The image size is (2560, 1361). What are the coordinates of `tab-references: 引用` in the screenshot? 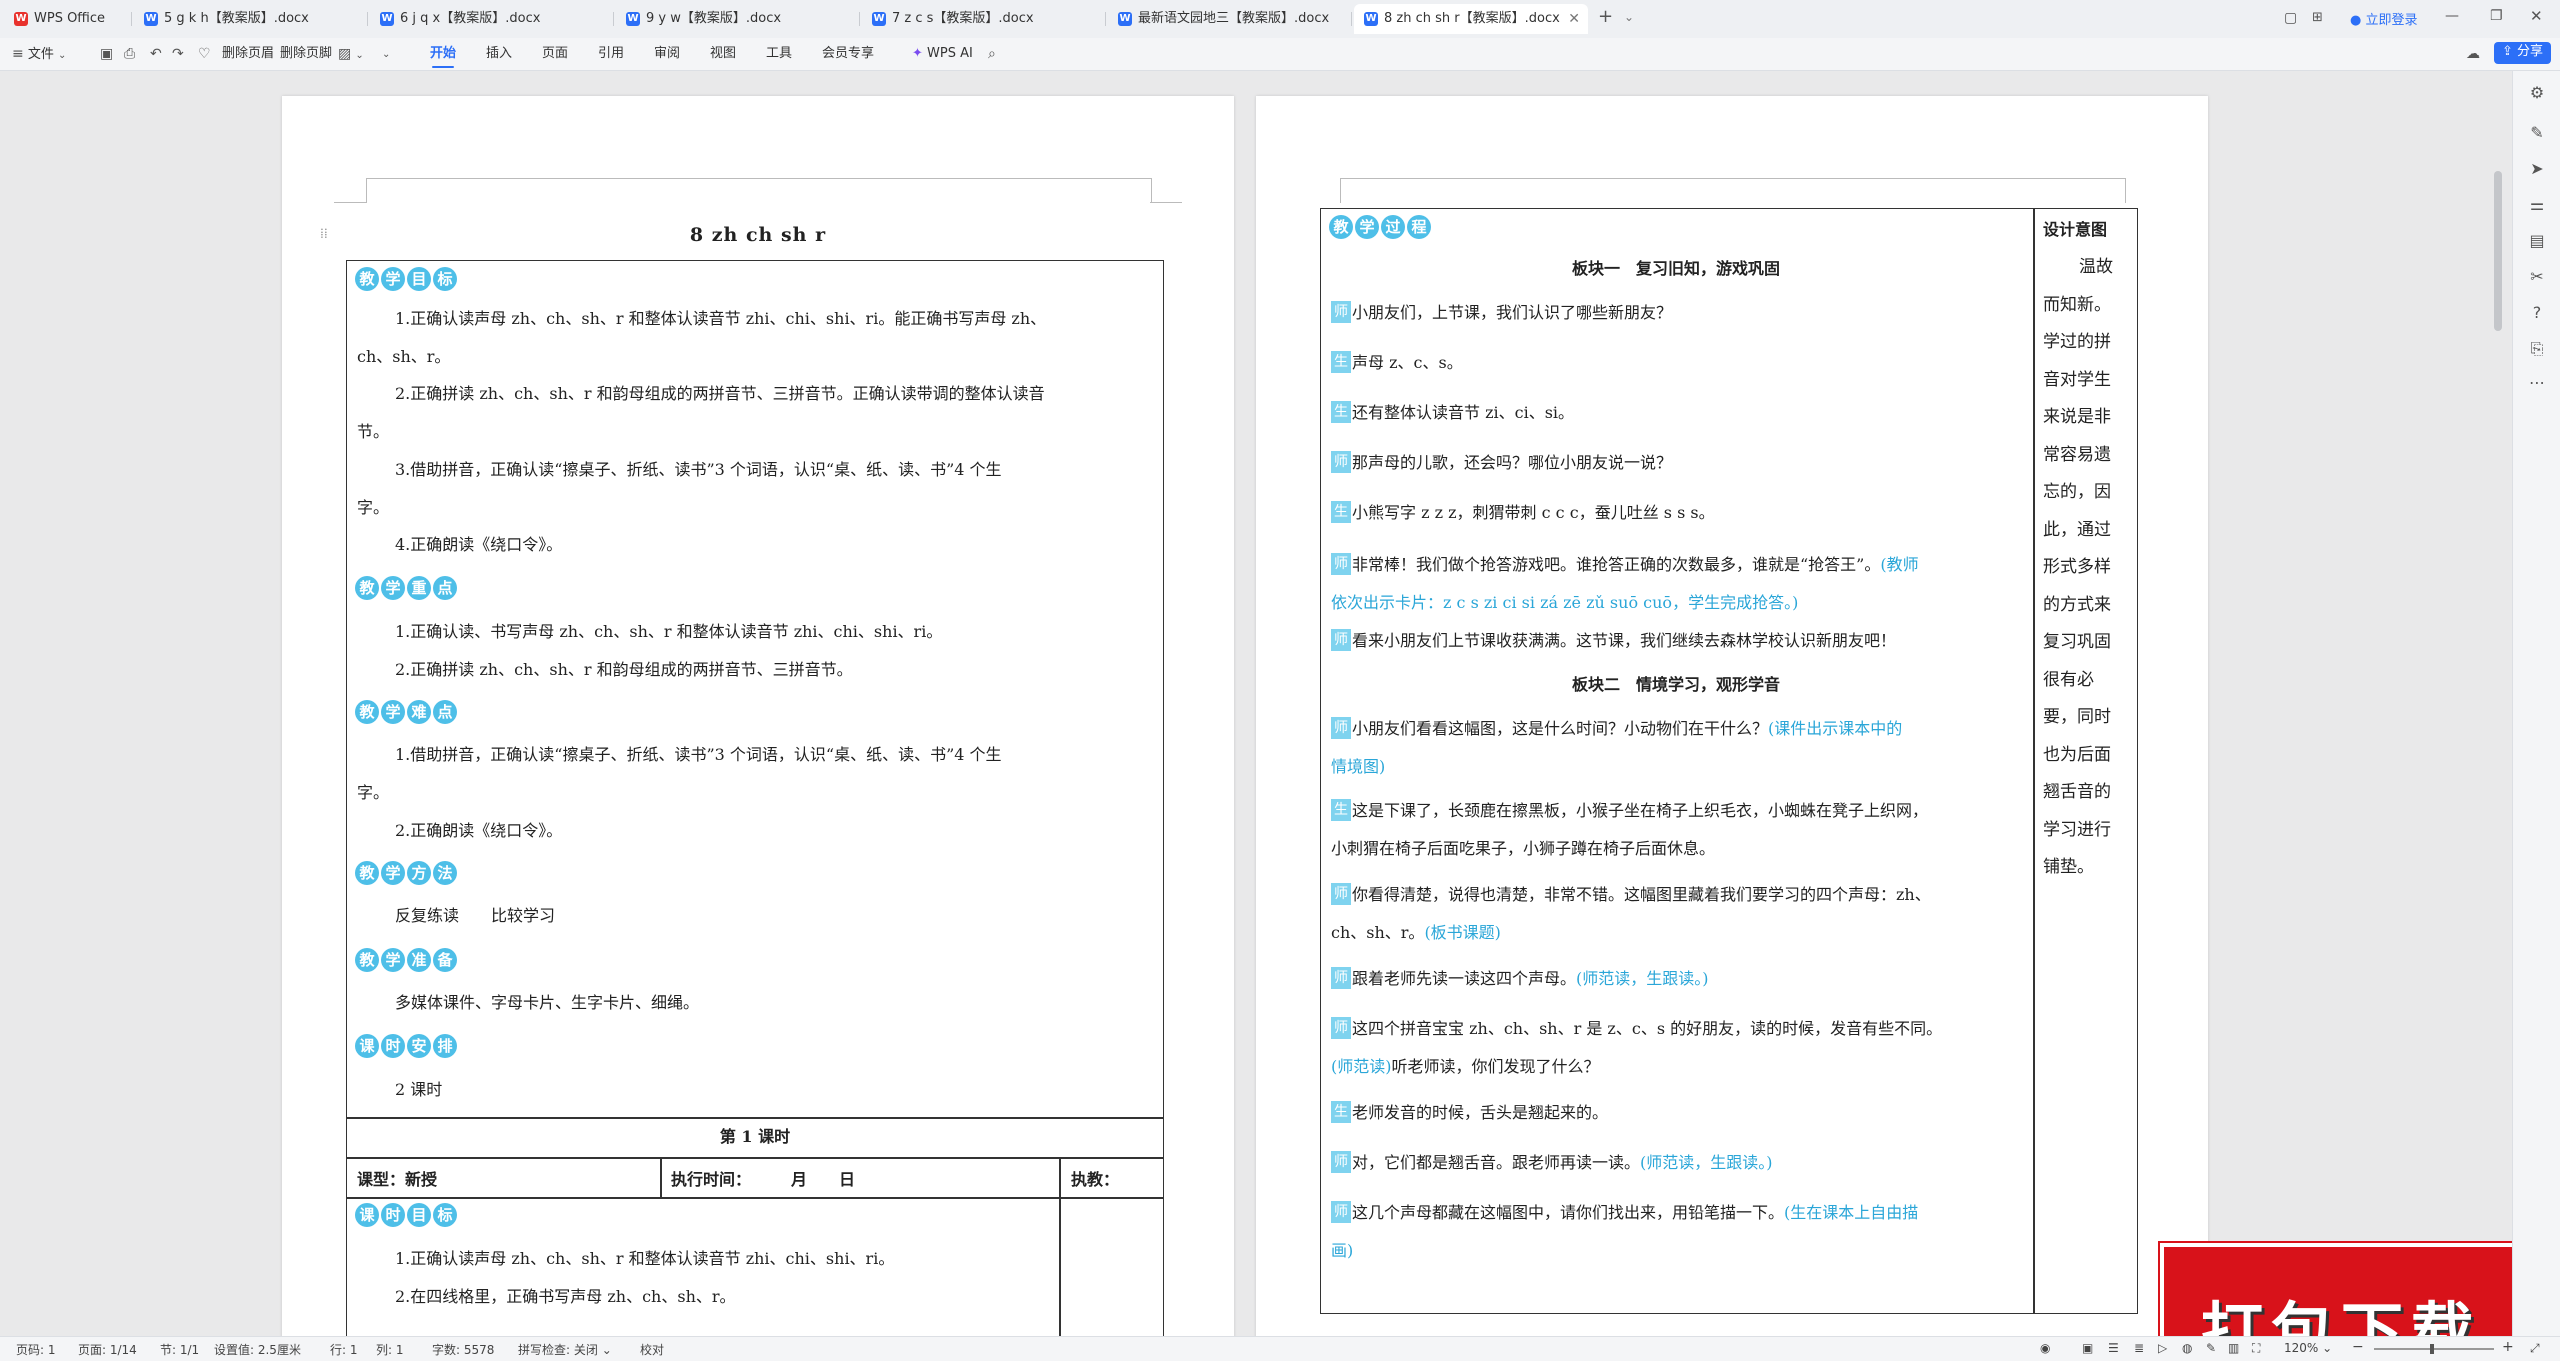 It's located at (611, 54).